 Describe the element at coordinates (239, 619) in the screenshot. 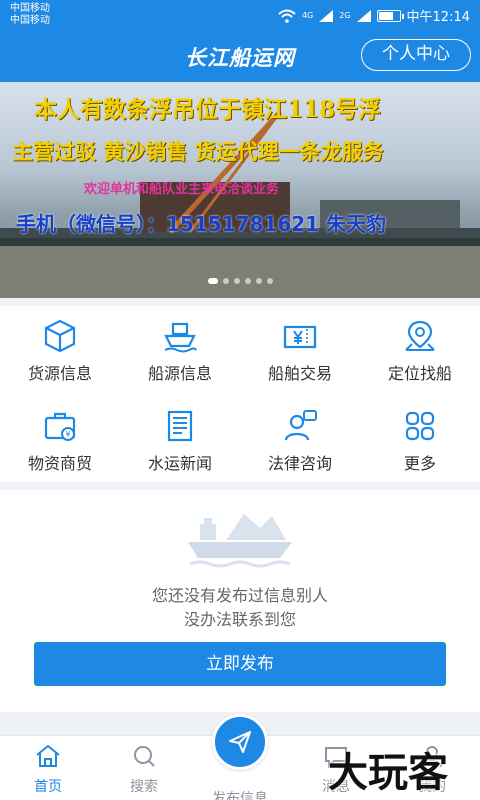

I see `empty-message-line2: 没办法联系到您` at that location.